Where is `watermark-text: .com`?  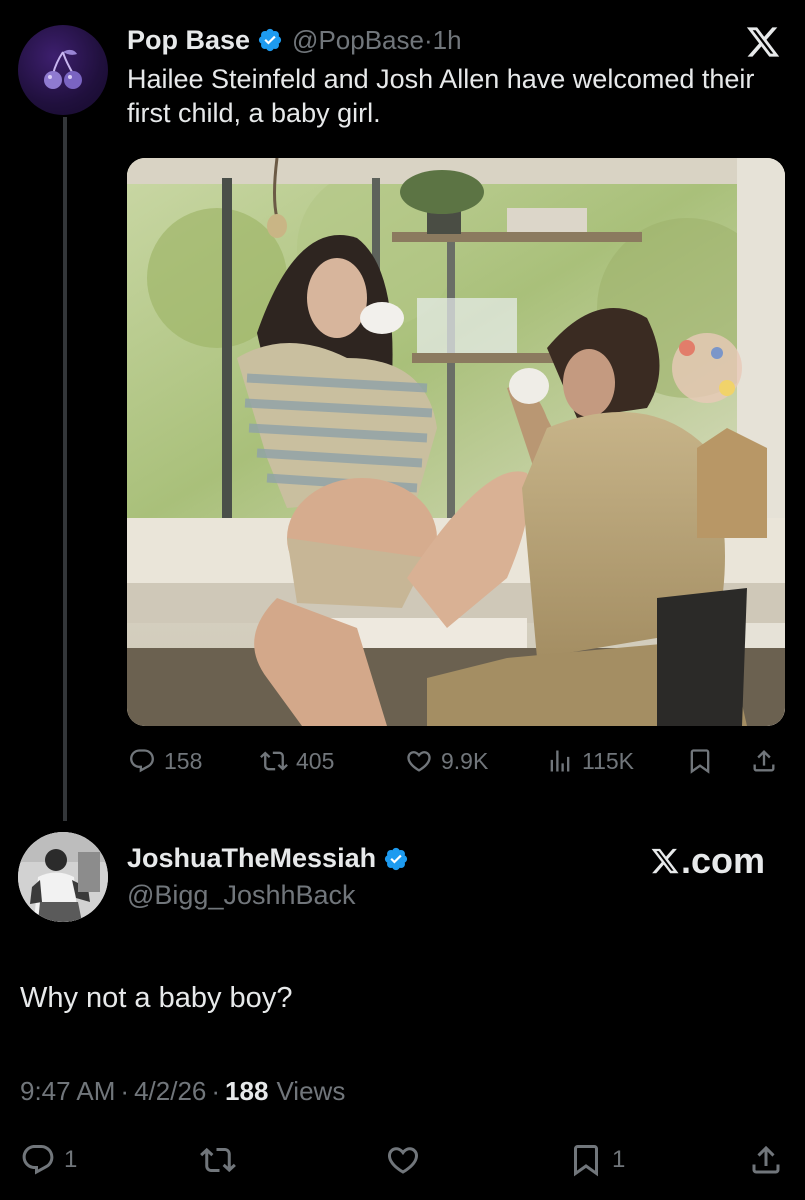 watermark-text: .com is located at coordinates (722, 860).